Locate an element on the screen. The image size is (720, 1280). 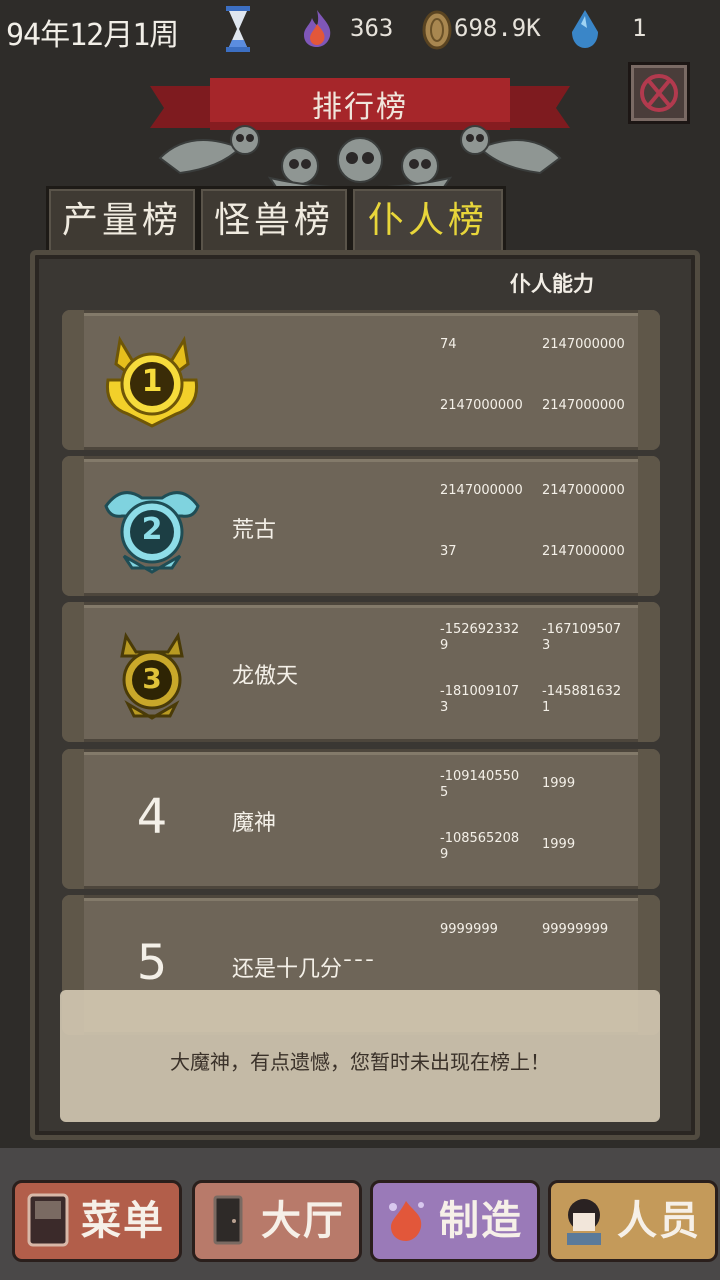
fire-icon is located at coordinates (317, 28).